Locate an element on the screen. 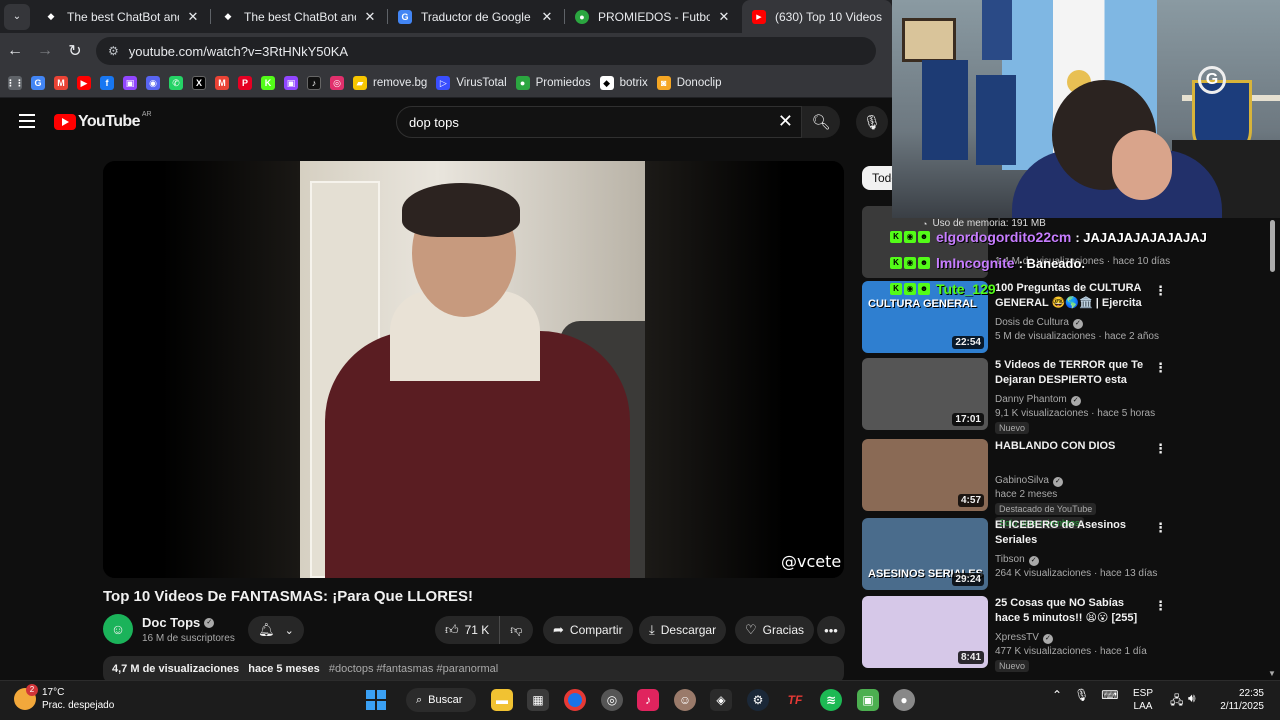 The image size is (1280, 720). filter-chip-all: Todo is located at coordinates (877, 178).